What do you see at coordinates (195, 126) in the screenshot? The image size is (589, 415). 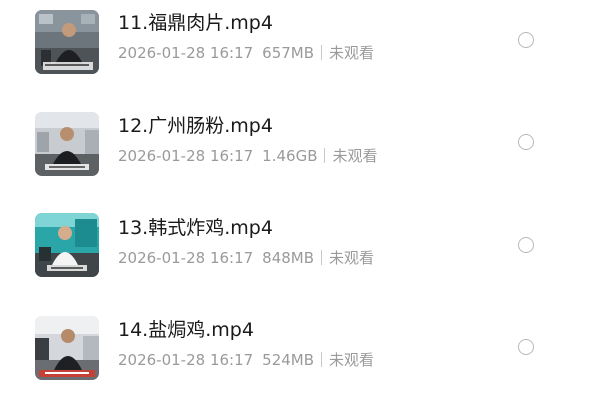 I see `file-name: 12.广州肠粉.mp4` at bounding box center [195, 126].